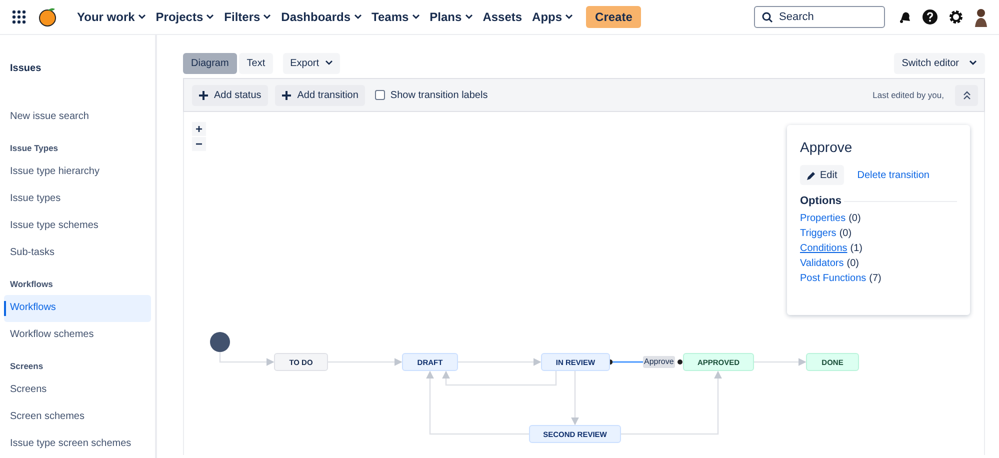 The height and width of the screenshot is (458, 999). Describe the element at coordinates (111, 17) in the screenshot. I see `nav-menu: Your work` at that location.